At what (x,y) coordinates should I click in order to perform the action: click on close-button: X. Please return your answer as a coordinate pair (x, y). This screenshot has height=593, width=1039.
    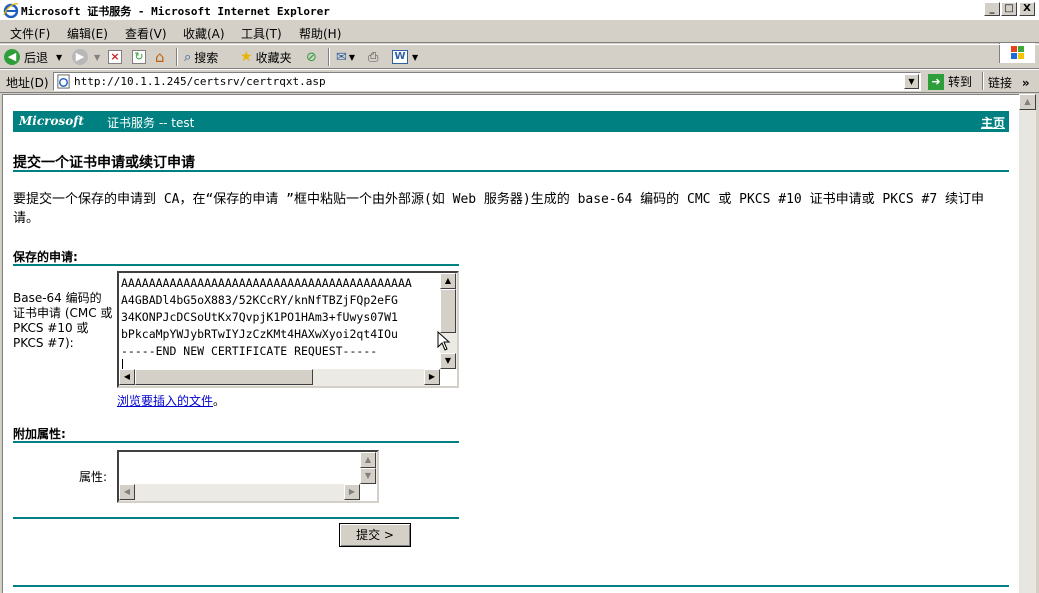
    Looking at the image, I should click on (1027, 9).